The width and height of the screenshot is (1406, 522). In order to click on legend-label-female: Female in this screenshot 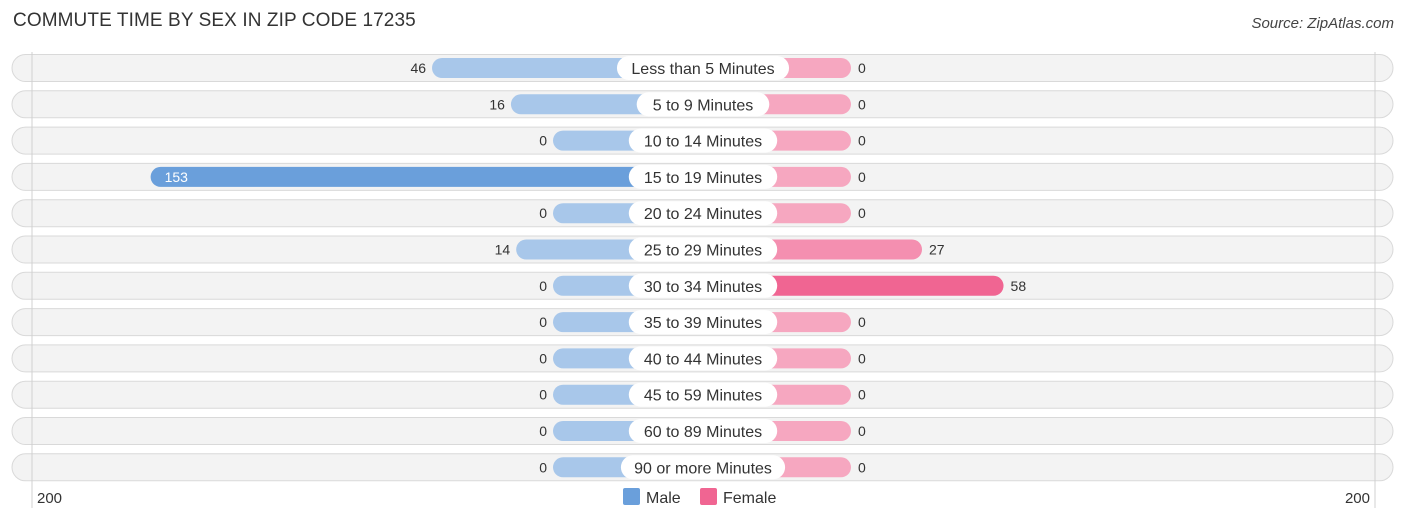, I will do `click(749, 498)`.